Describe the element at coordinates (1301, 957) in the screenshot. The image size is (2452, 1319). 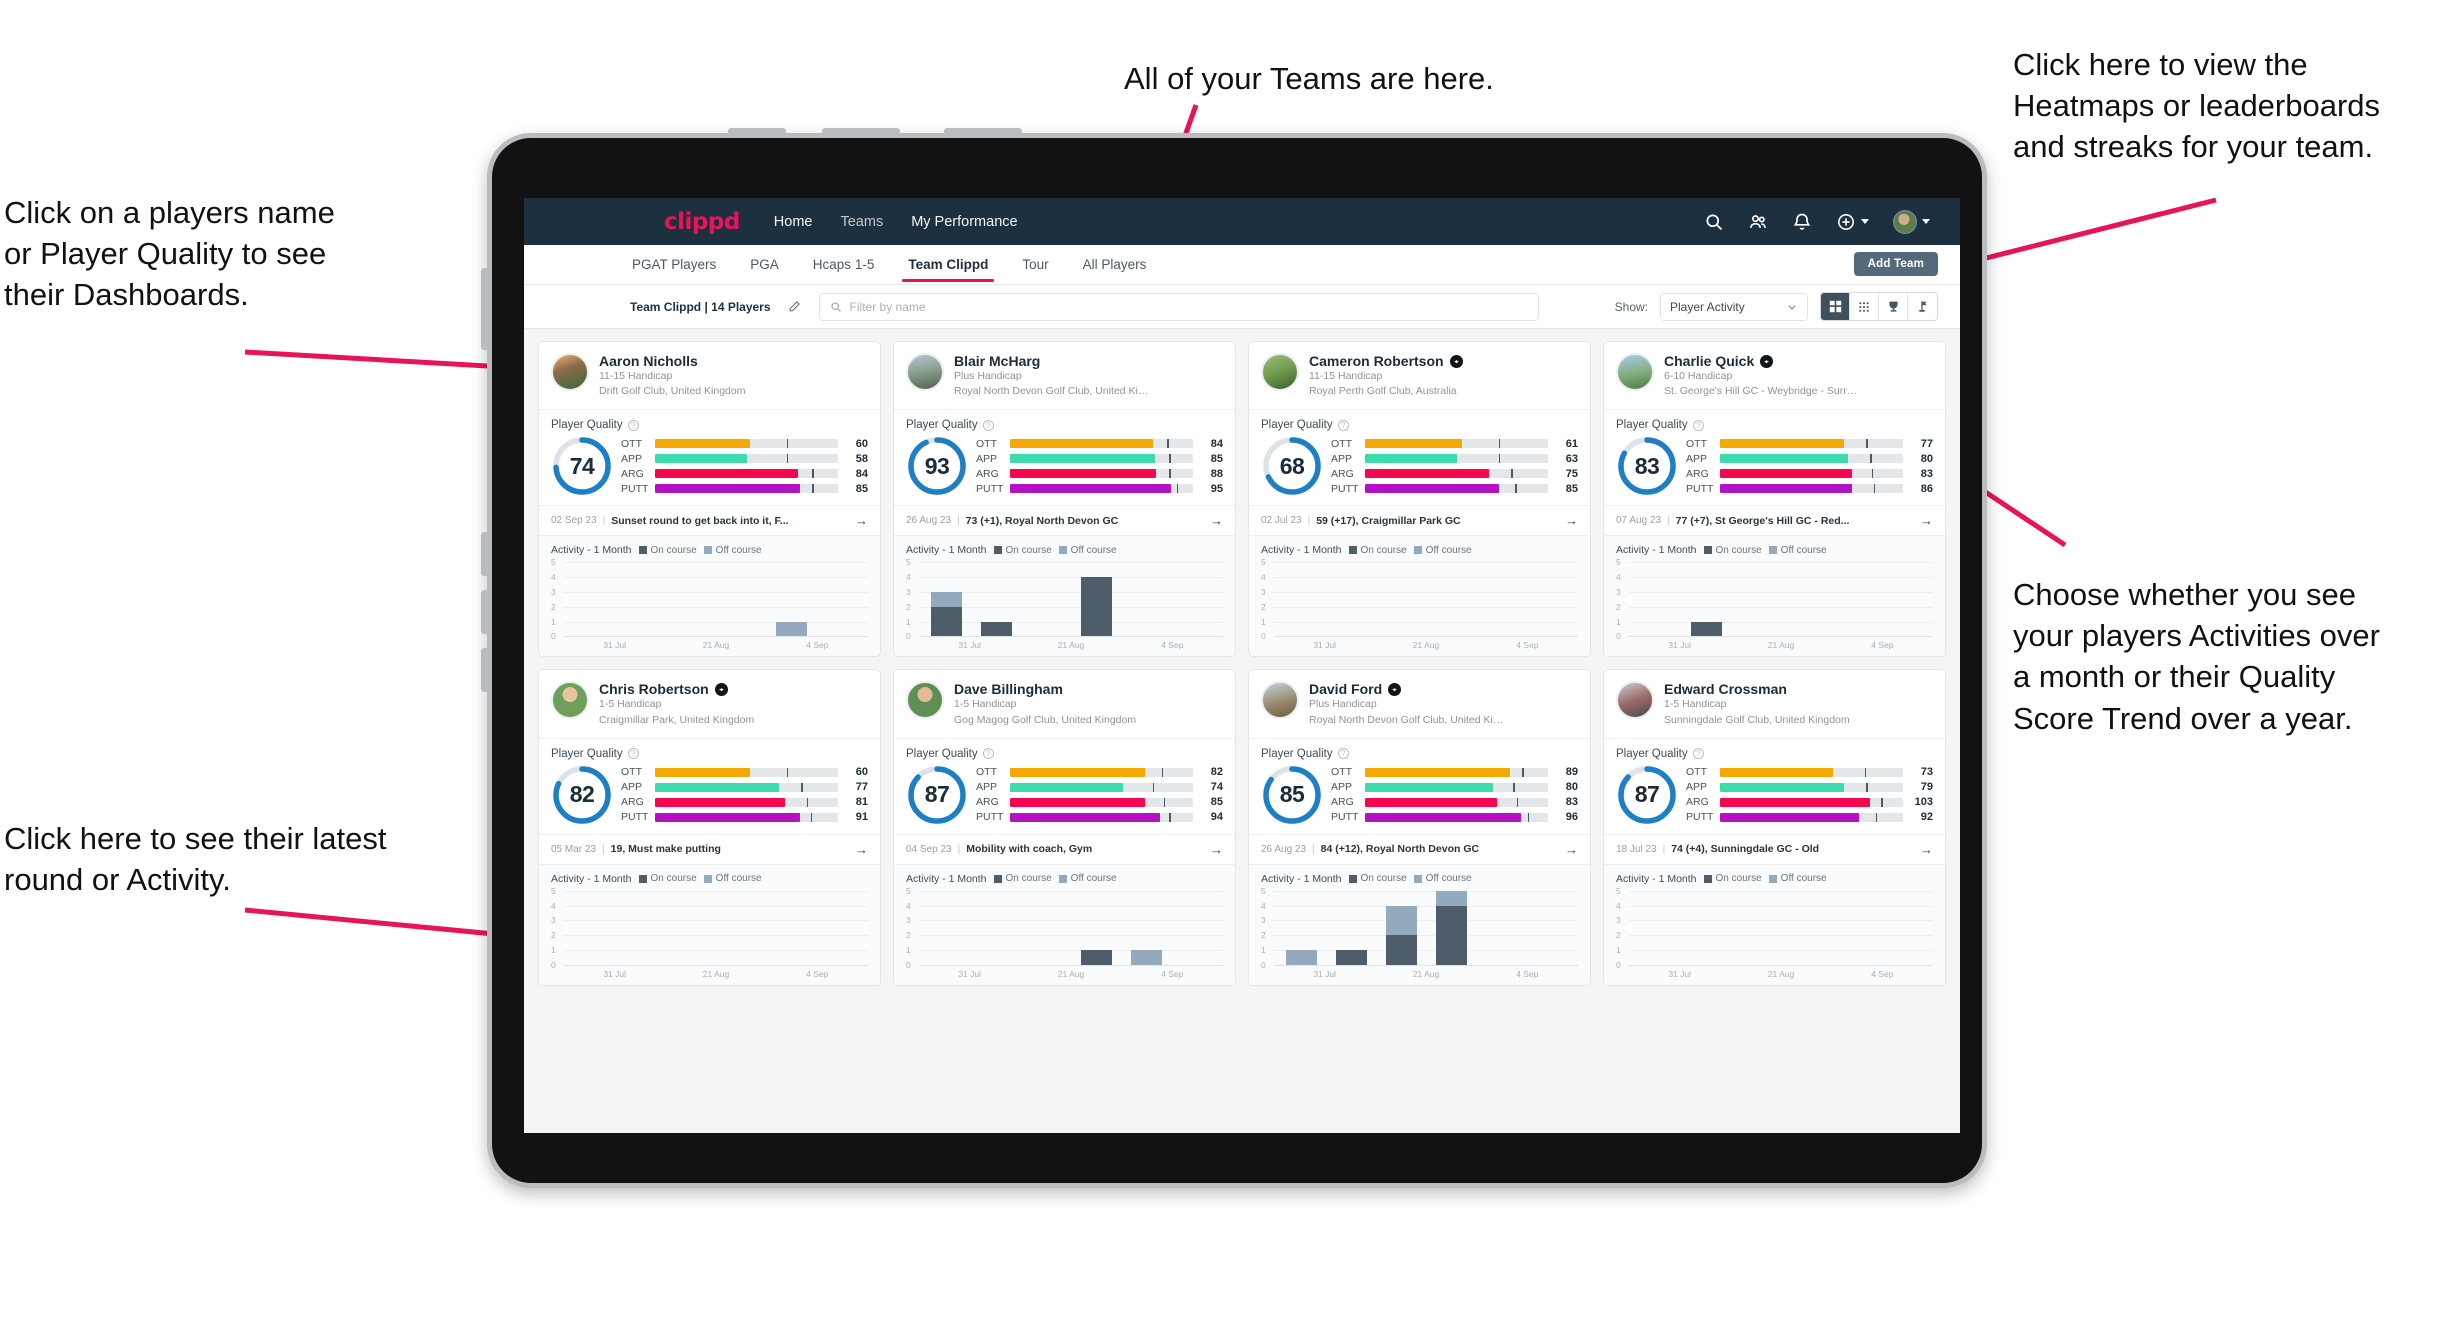
I see `chart-bar` at that location.